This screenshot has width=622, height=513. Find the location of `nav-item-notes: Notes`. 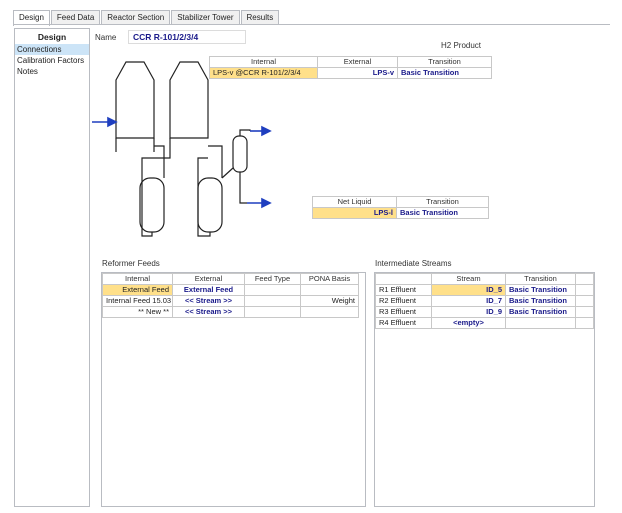

nav-item-notes: Notes is located at coordinates (52, 71).